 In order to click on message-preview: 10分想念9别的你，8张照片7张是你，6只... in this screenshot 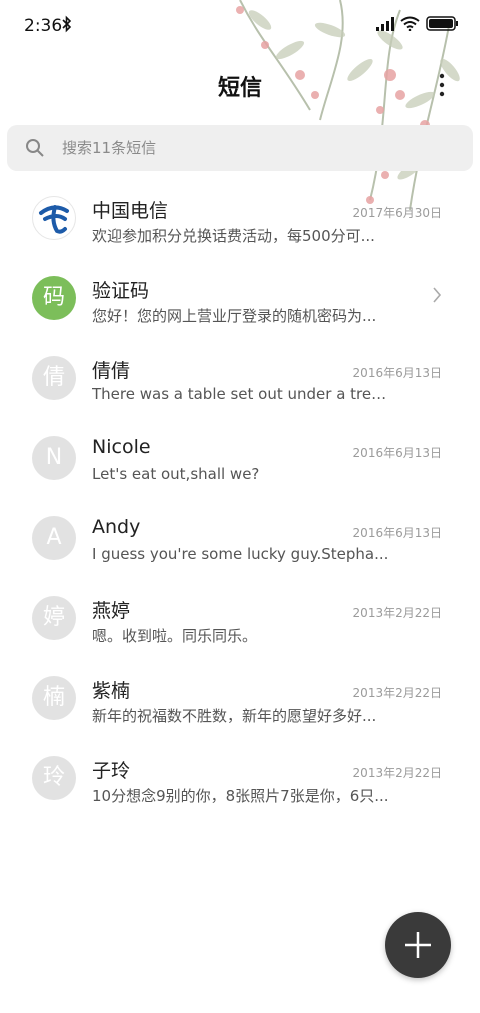, I will do `click(240, 796)`.